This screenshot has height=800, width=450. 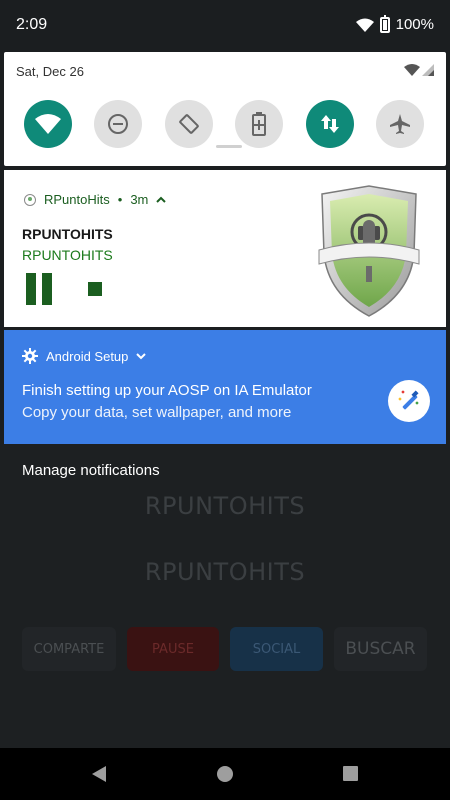 I want to click on gear-icon, so click(x=30, y=356).